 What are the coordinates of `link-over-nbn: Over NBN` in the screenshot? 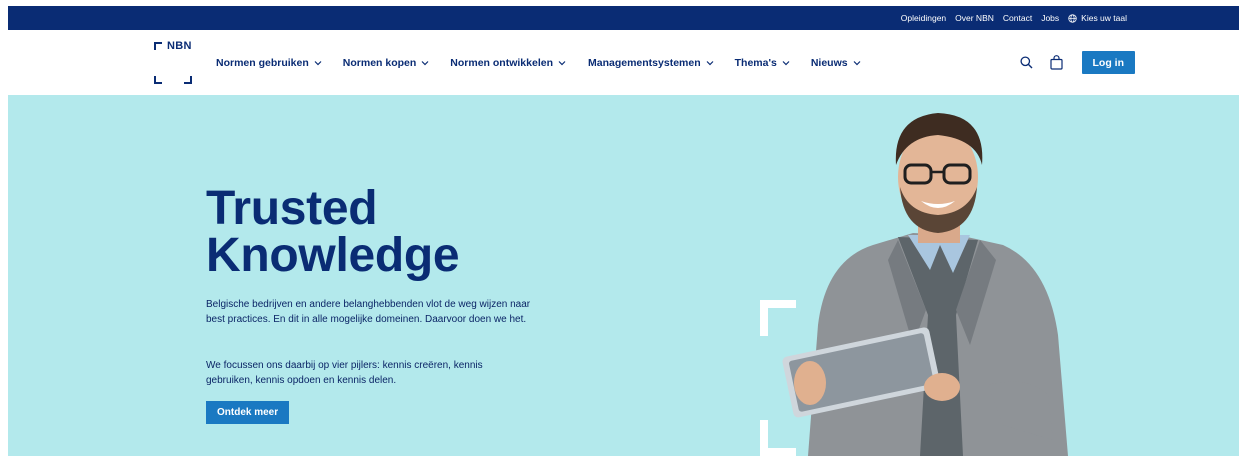 It's located at (974, 18).